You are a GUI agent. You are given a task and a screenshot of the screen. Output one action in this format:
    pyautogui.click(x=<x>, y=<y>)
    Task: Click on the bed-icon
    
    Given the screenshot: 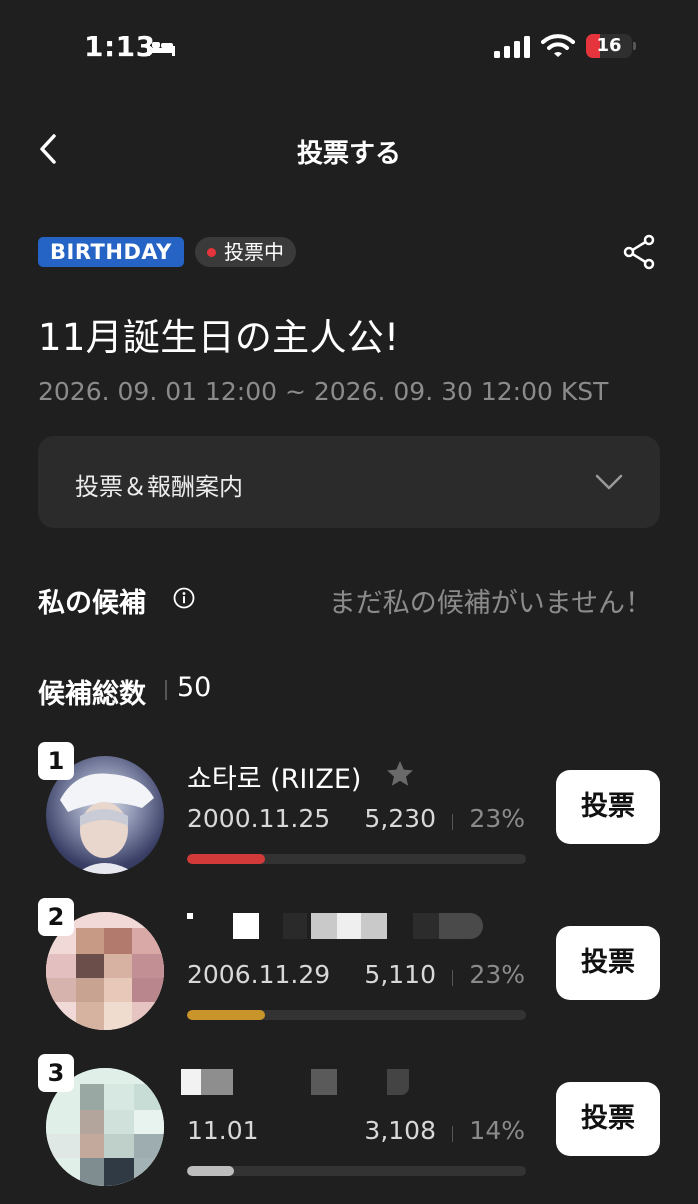 What is the action you would take?
    pyautogui.click(x=161, y=48)
    